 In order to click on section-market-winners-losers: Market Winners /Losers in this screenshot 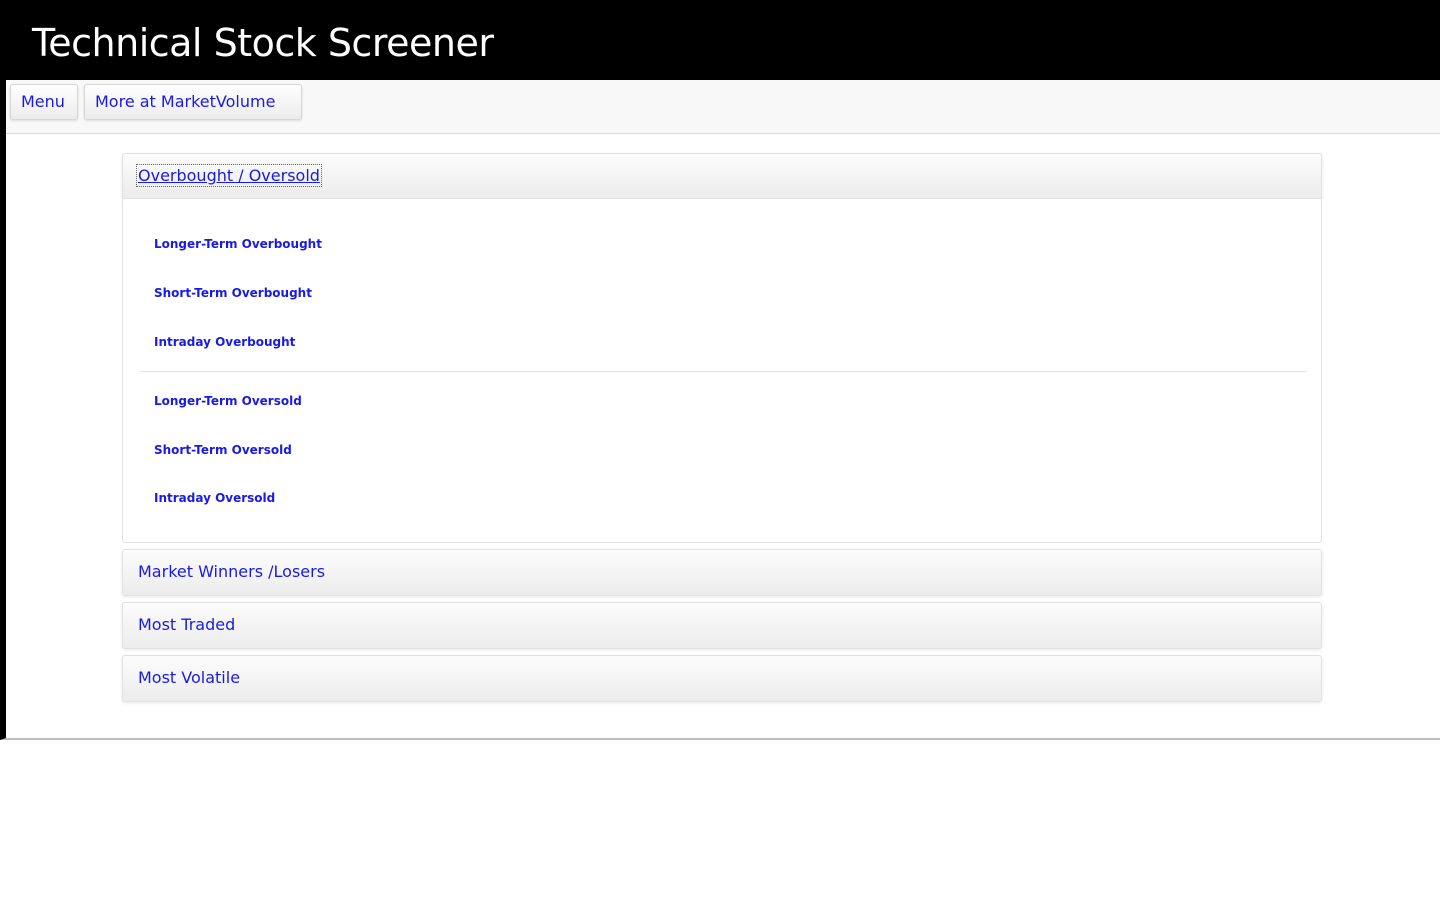, I will do `click(722, 572)`.